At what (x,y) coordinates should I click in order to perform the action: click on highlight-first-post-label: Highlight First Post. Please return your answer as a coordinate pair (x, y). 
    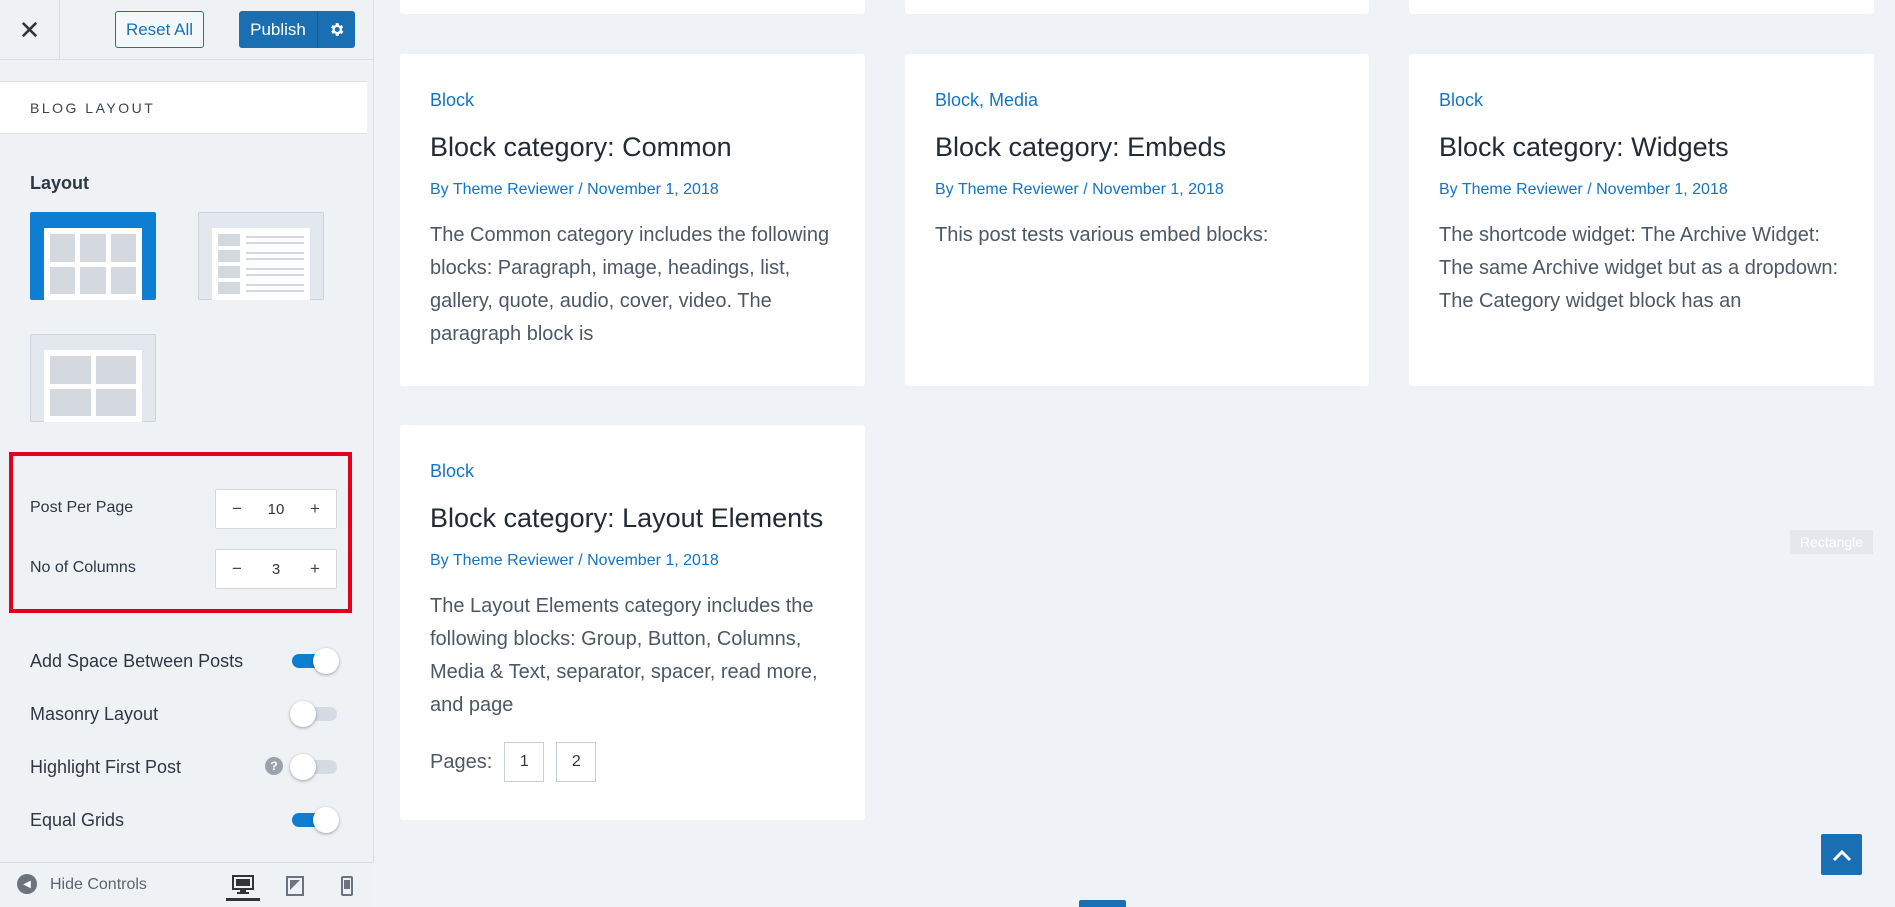
    Looking at the image, I should click on (106, 767).